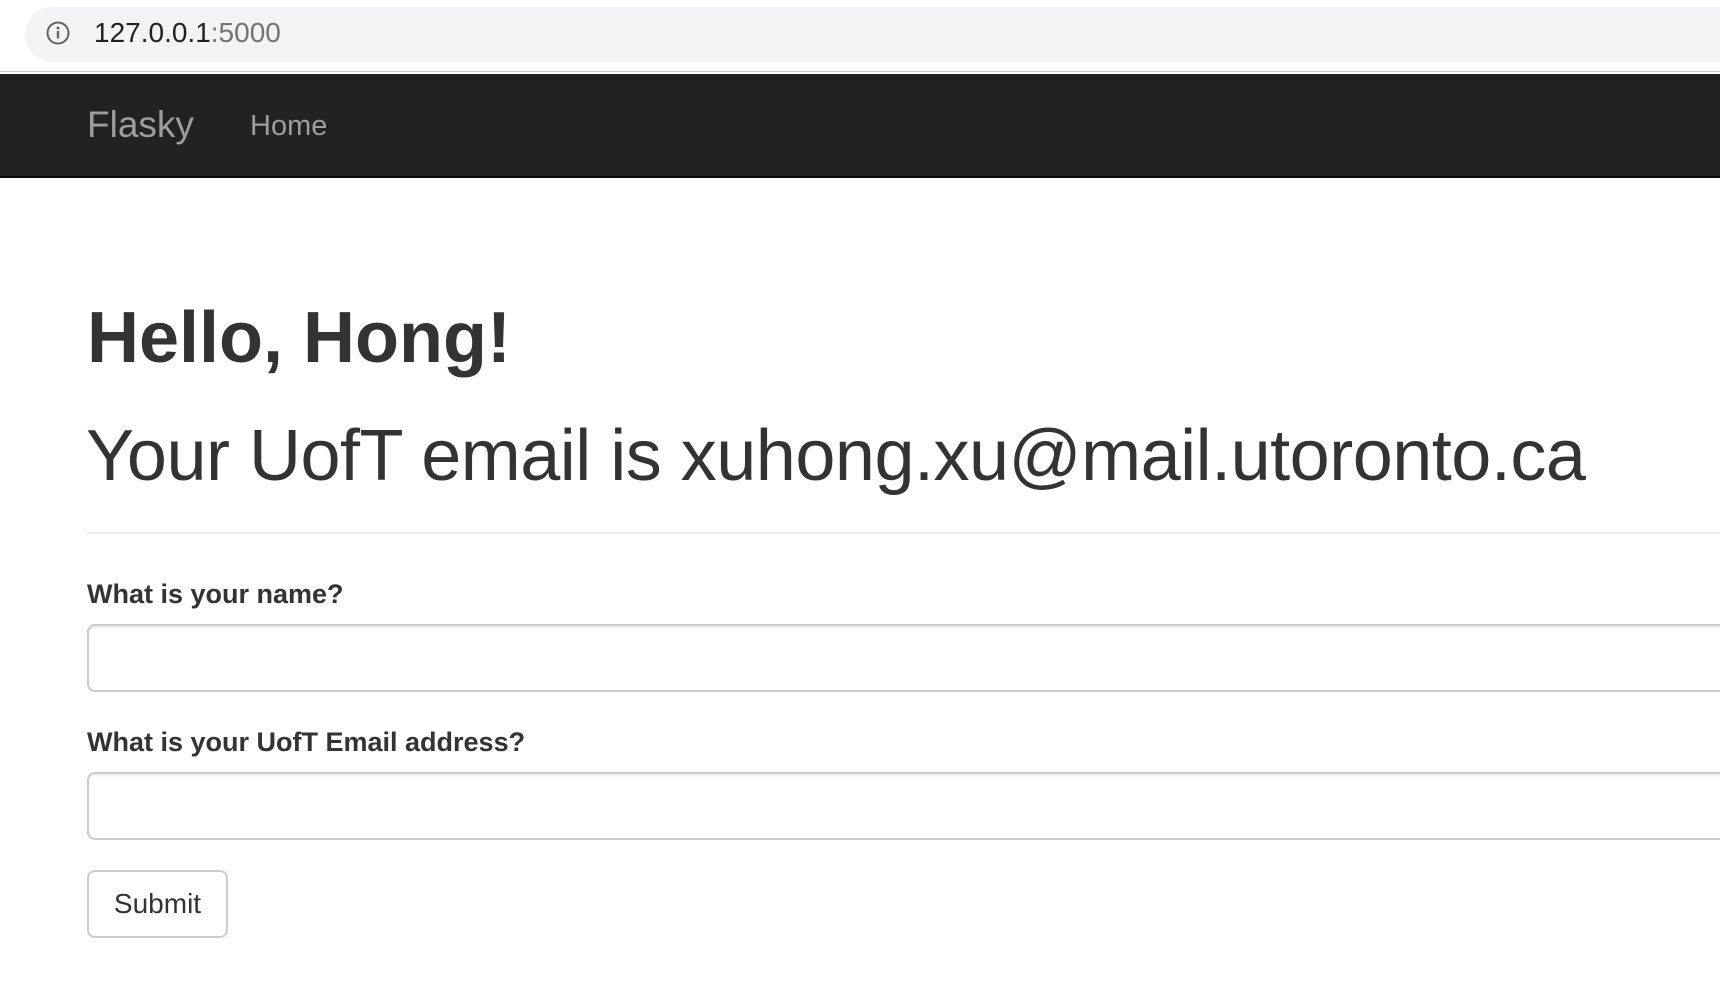 The width and height of the screenshot is (1720, 982). I want to click on top-navbar: Flasky Home, so click(860, 126).